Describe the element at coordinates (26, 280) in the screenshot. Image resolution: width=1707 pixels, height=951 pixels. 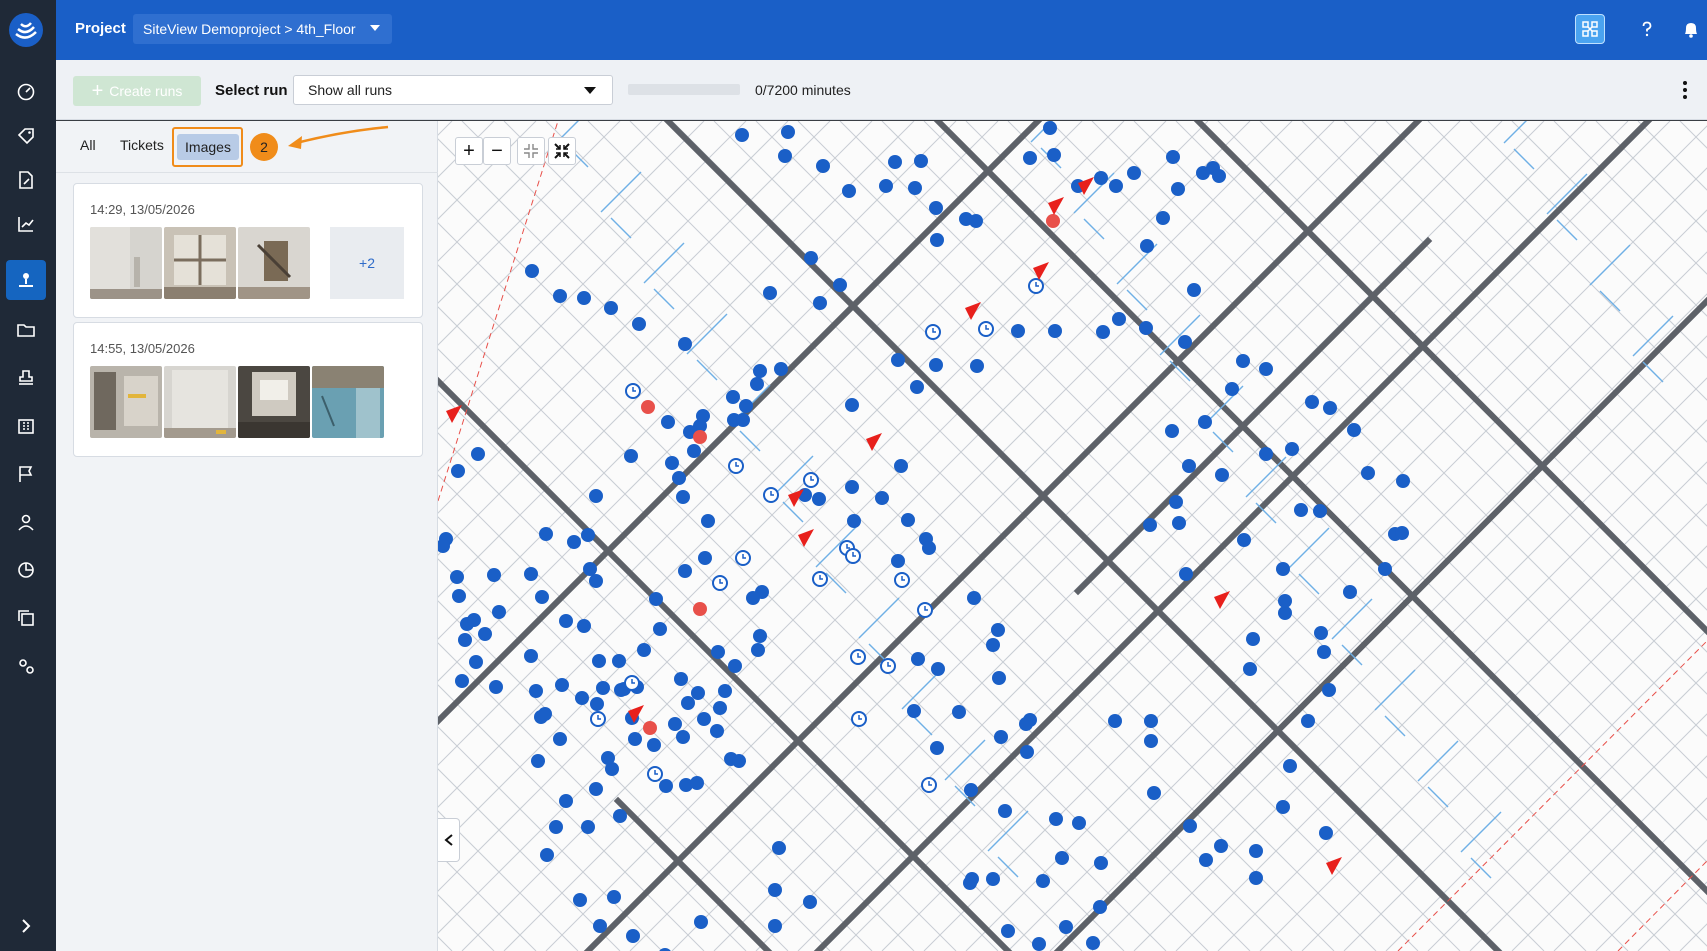
I see `map-pin-icon` at that location.